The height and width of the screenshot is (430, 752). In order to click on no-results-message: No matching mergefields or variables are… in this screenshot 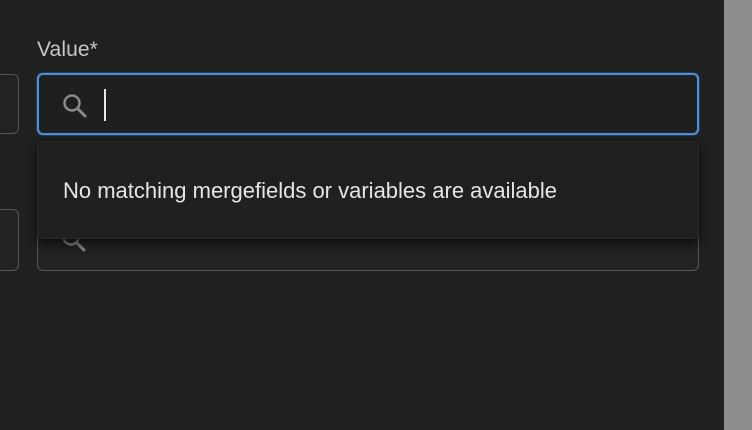, I will do `click(310, 190)`.